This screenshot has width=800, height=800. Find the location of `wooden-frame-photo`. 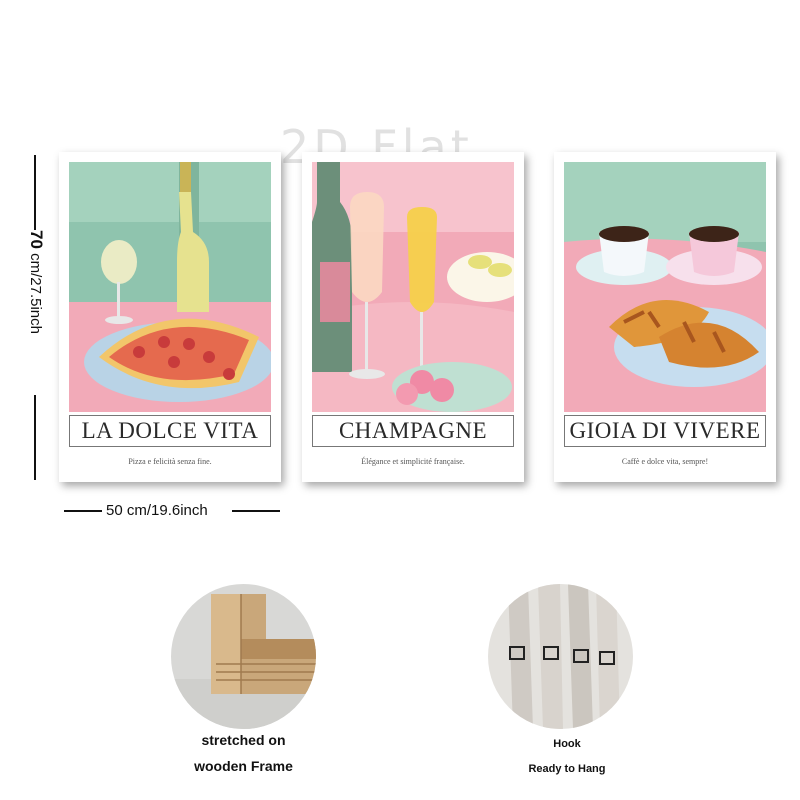

wooden-frame-photo is located at coordinates (243, 656).